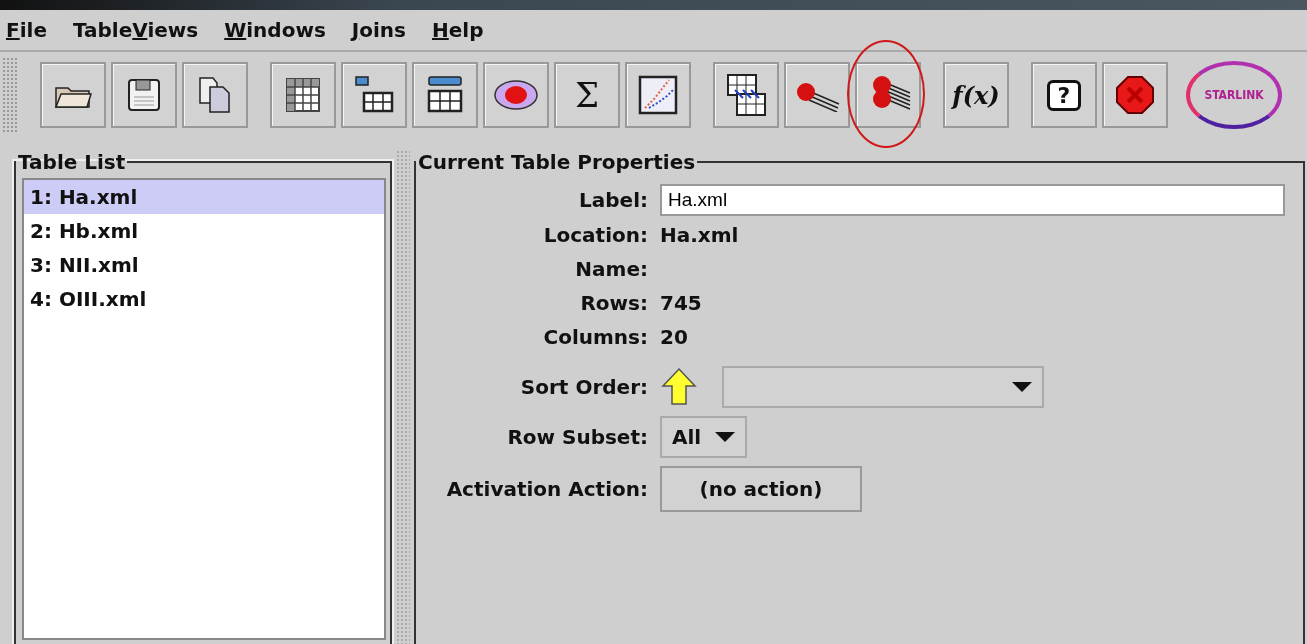  I want to click on copy-icon, so click(215, 95).